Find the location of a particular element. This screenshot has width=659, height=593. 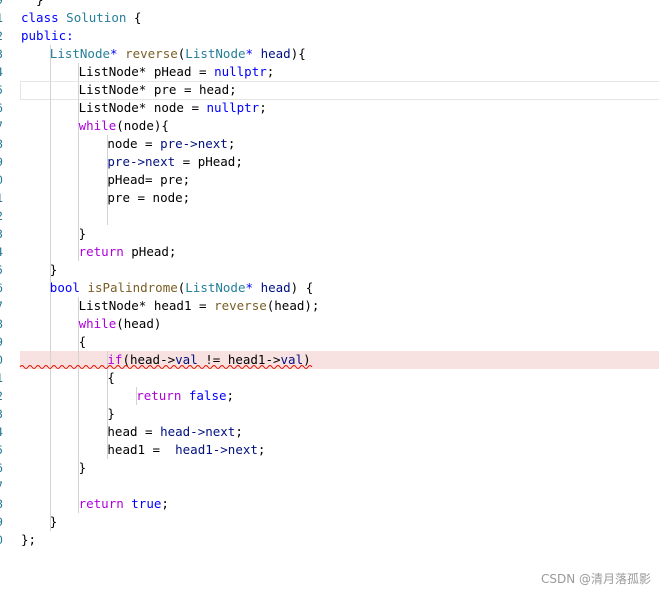

code-text: { is located at coordinates (83, 342).